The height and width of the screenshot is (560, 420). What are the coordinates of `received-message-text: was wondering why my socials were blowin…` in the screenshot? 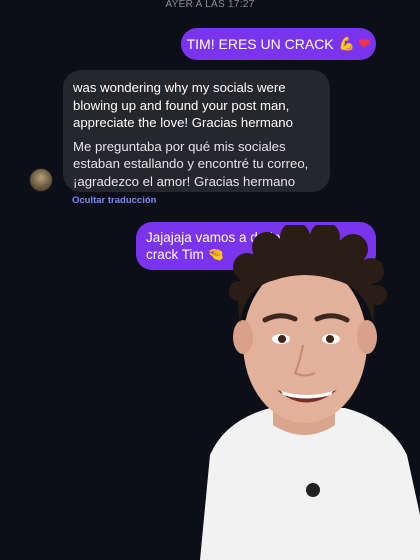 It's located at (183, 105).